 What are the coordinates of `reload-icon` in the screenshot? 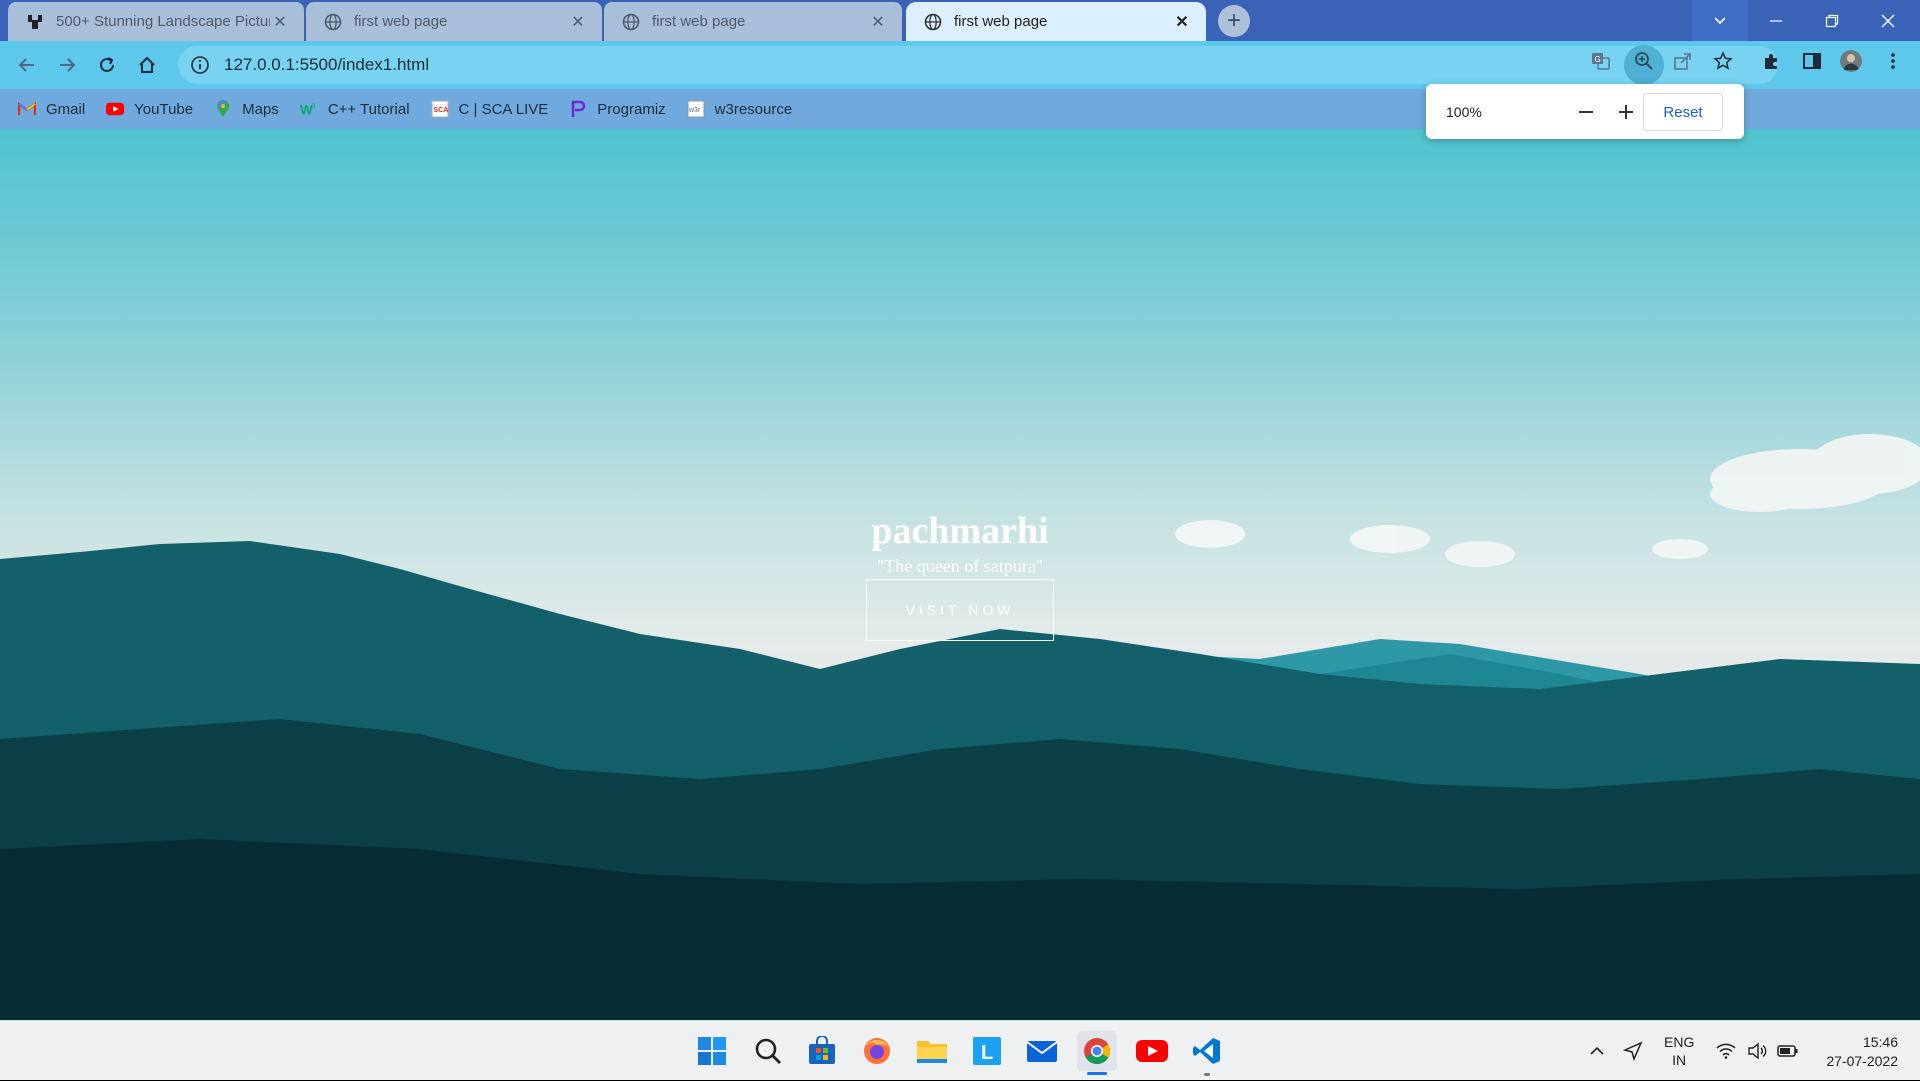 It's located at (107, 64).